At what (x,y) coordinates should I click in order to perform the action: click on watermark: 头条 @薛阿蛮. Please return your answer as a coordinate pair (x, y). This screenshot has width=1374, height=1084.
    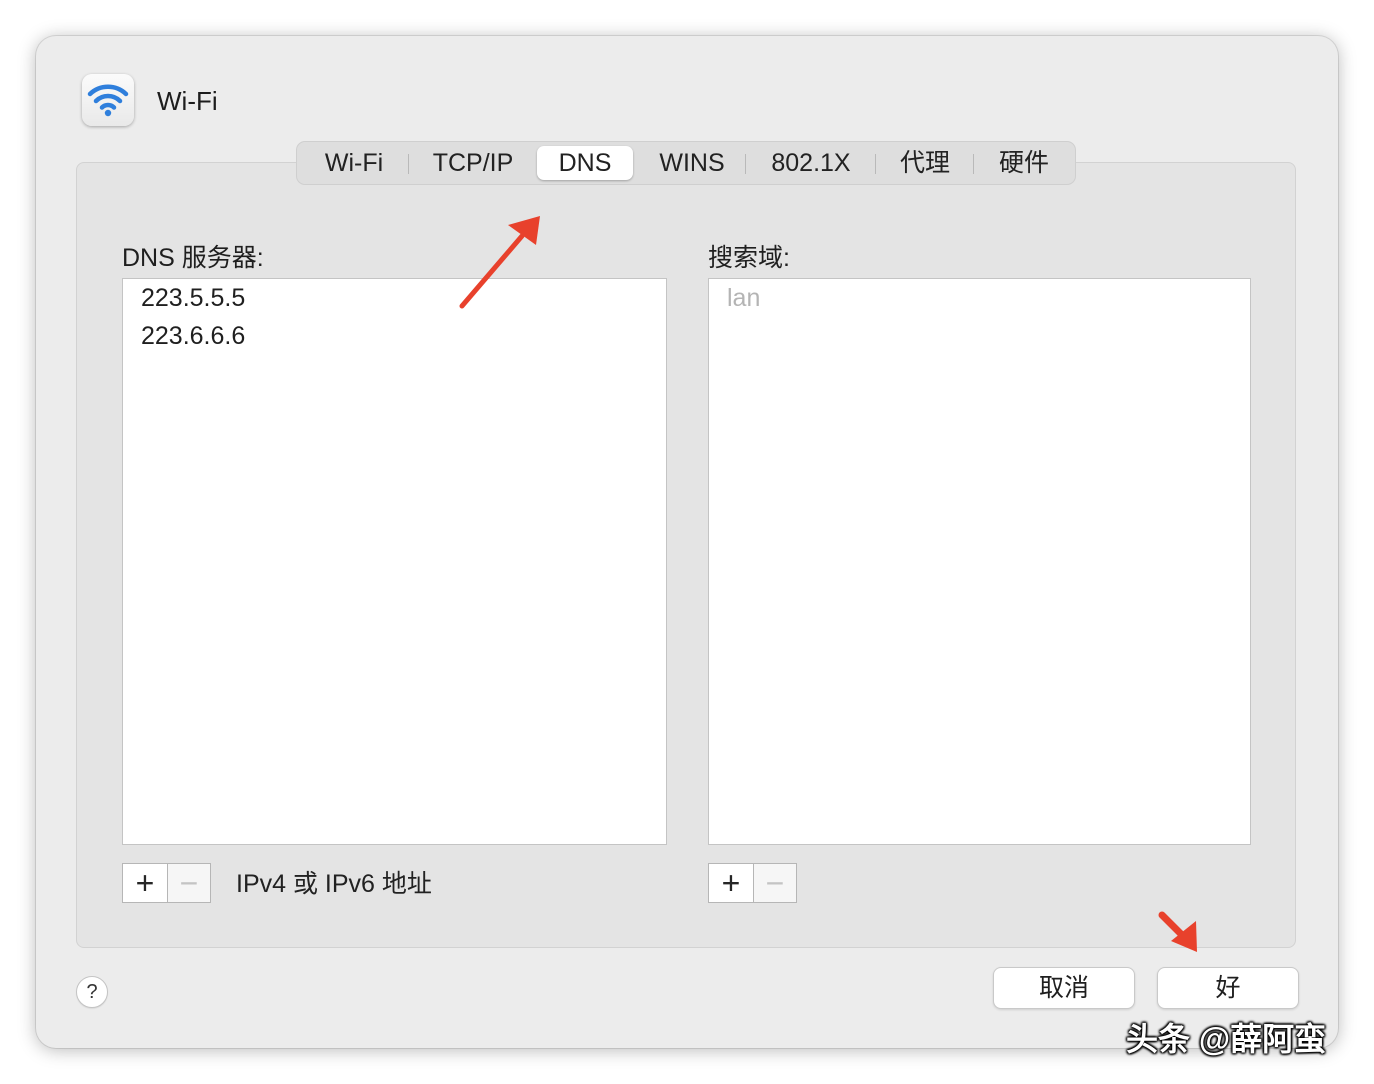
    Looking at the image, I should click on (1226, 1039).